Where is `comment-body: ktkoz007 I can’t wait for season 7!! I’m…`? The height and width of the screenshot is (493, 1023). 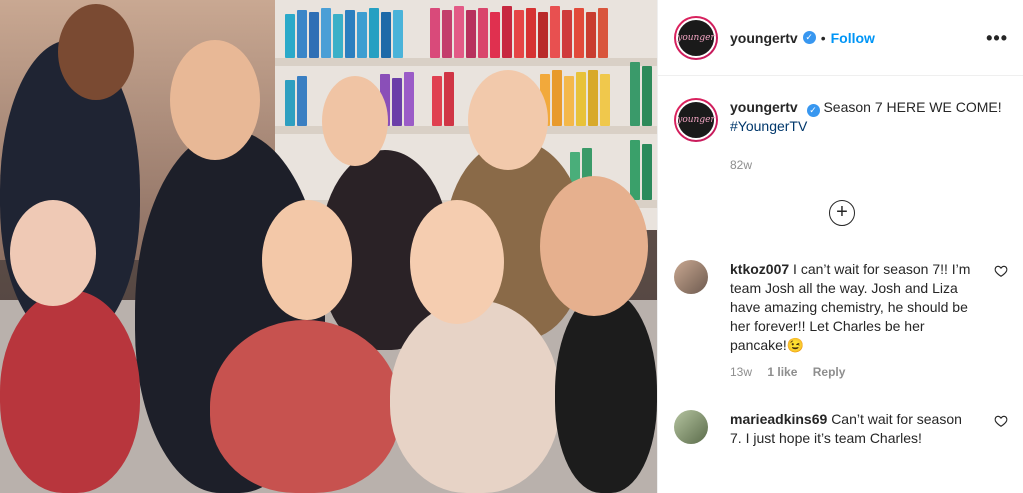
comment-body: ktkoz007 I can’t wait for season 7!! I’m… is located at coordinates (853, 321).